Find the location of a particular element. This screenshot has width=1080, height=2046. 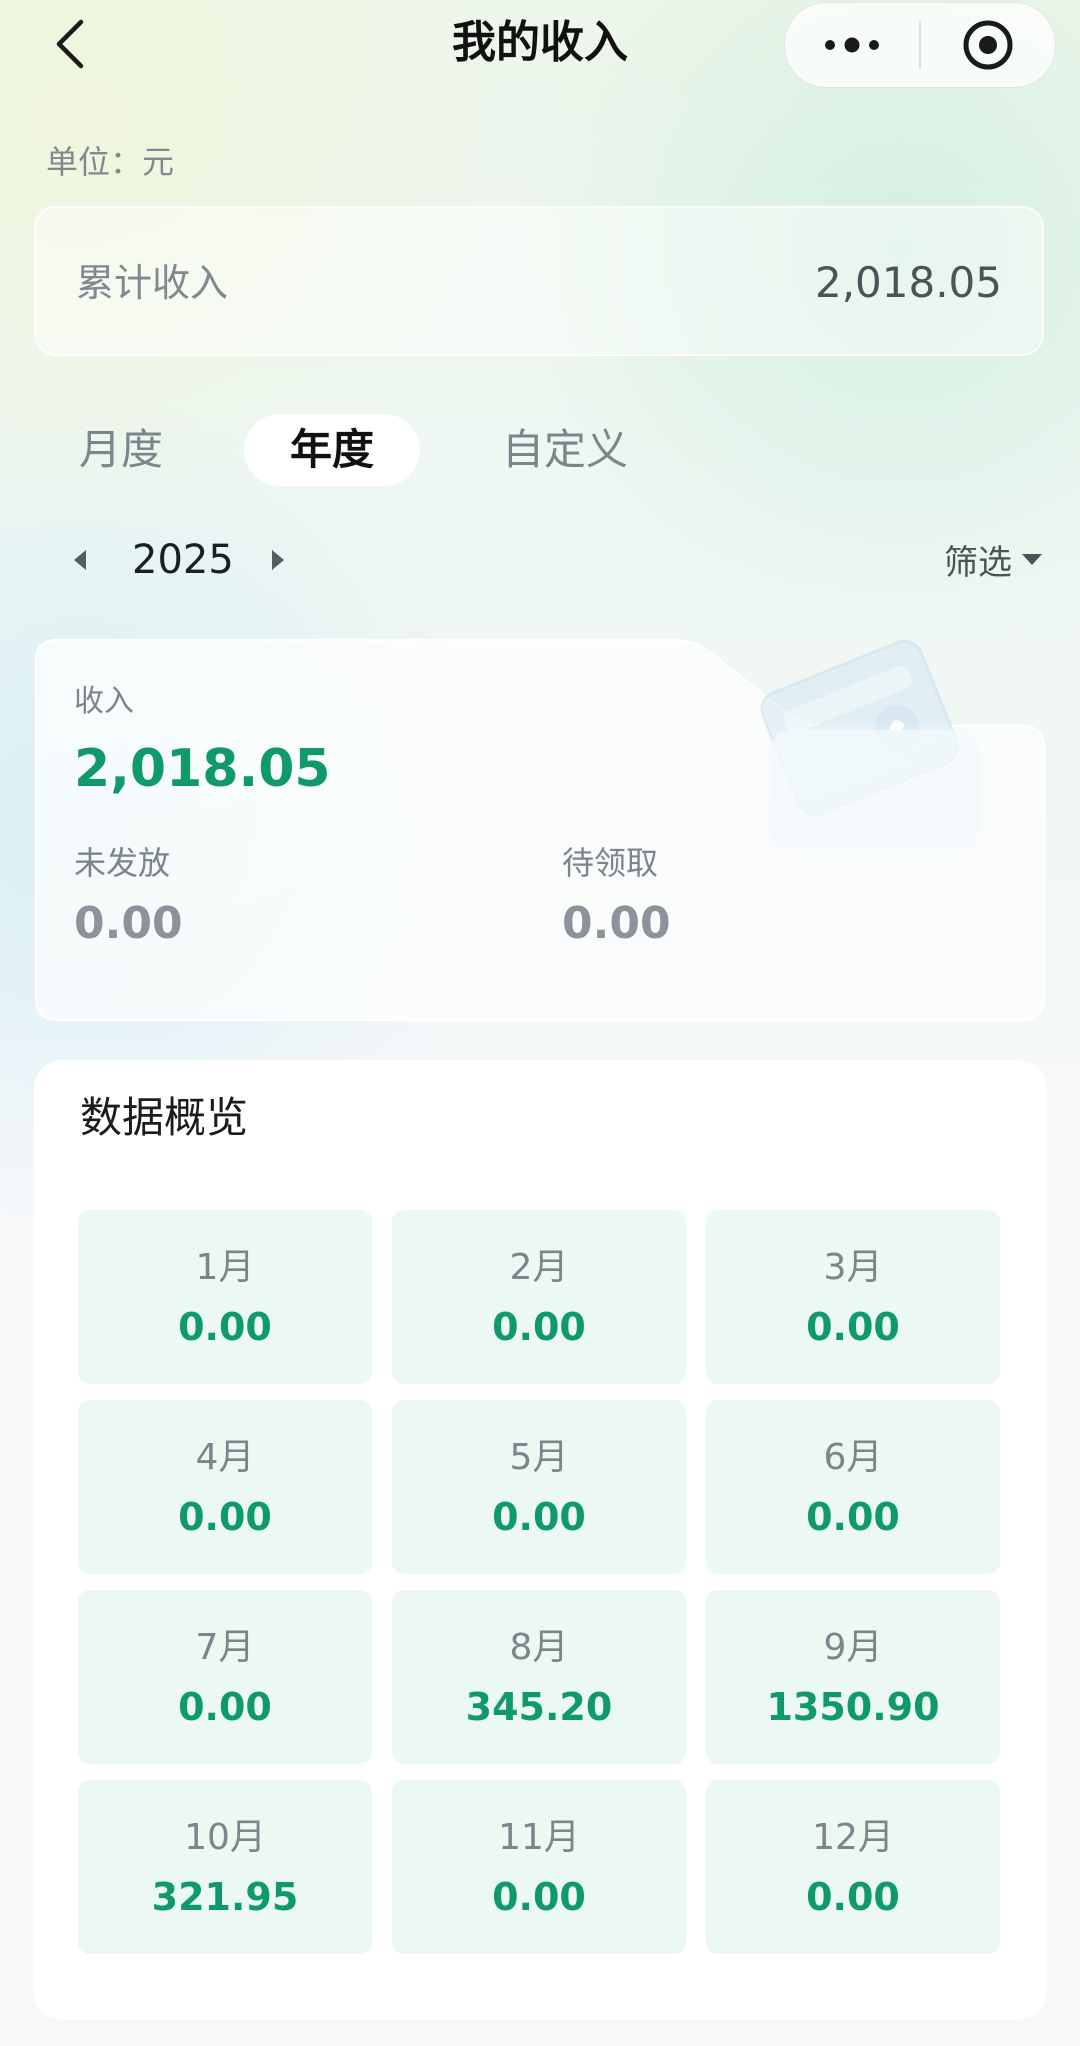

chevron-left-icon is located at coordinates (70, 44).